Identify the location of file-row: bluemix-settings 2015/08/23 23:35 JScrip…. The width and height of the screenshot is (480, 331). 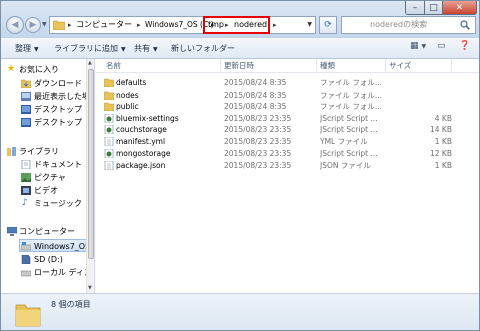
(287, 118).